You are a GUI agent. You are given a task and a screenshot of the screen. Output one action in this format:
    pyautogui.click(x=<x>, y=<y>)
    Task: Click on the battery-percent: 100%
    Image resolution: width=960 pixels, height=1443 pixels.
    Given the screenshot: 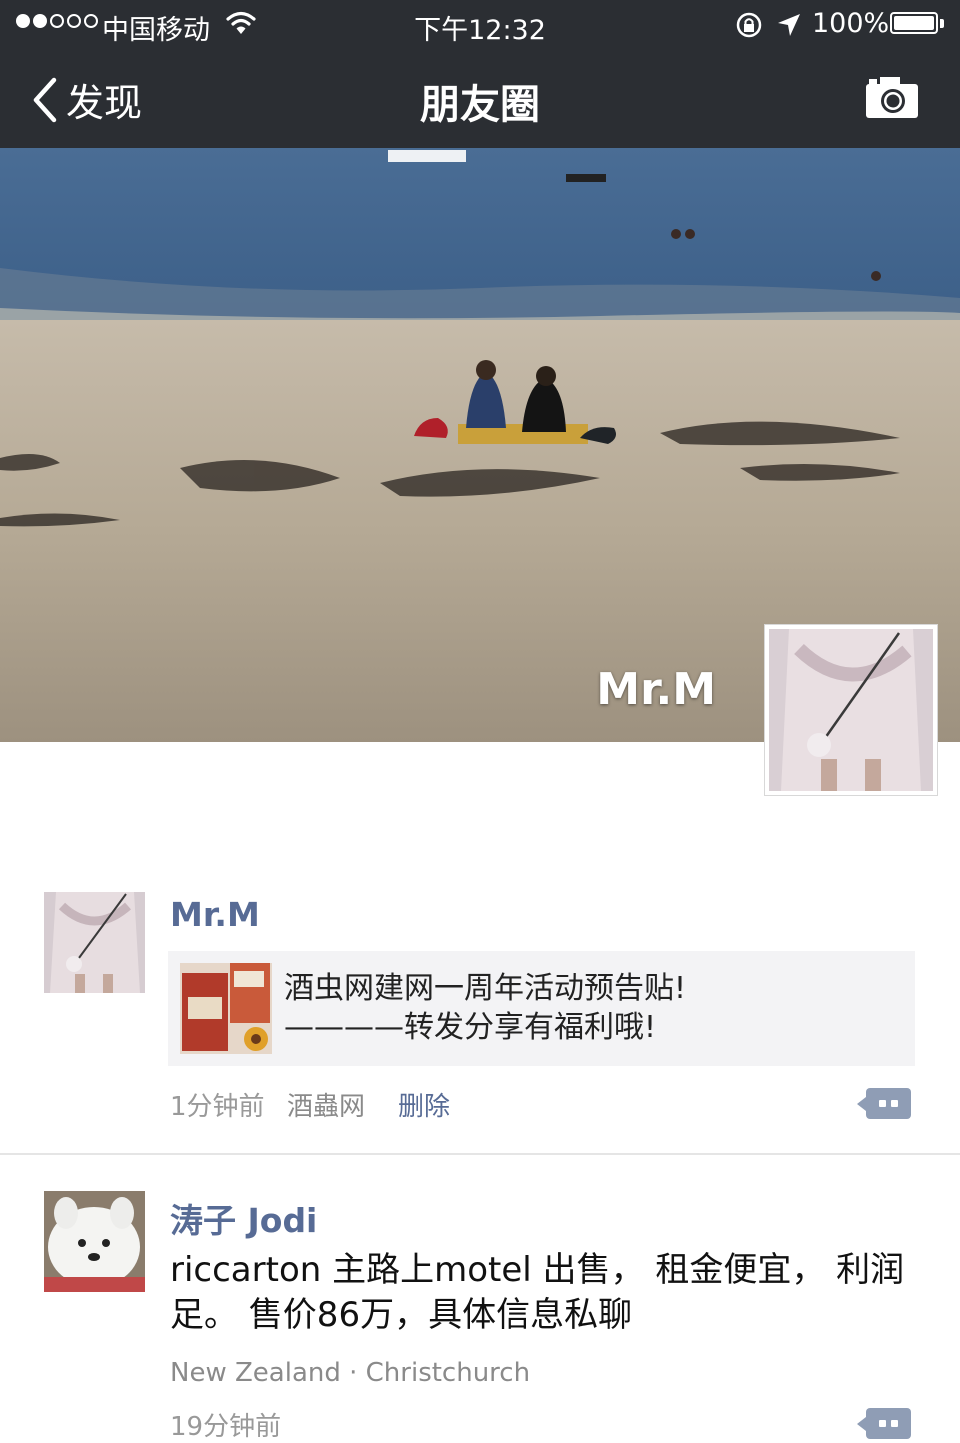 What is the action you would take?
    pyautogui.click(x=851, y=23)
    